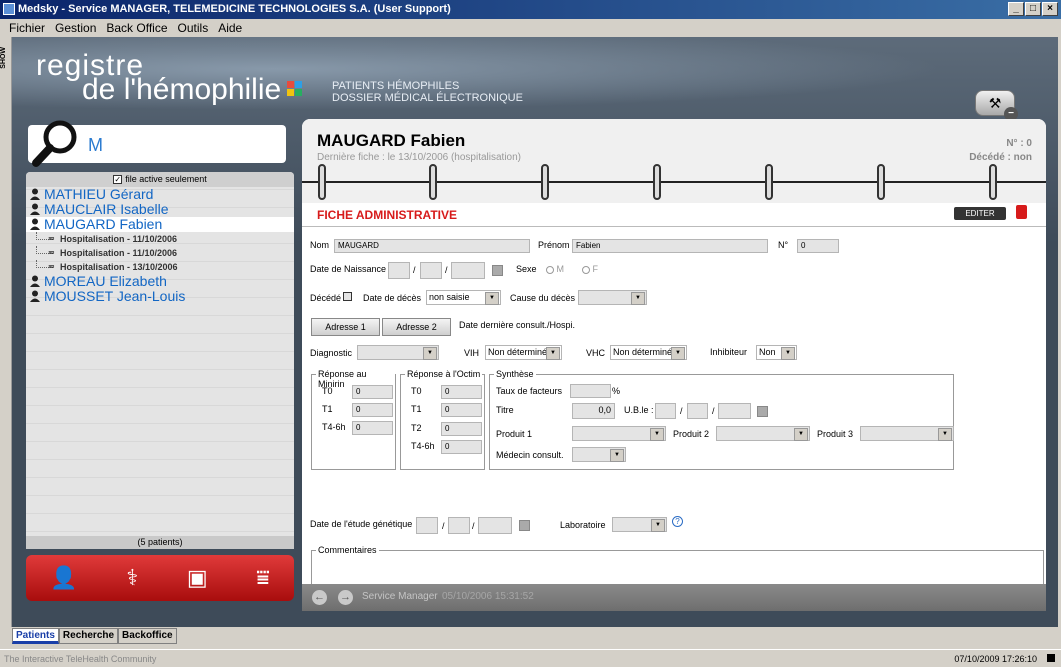 The width and height of the screenshot is (1061, 667). What do you see at coordinates (319, 597) in the screenshot?
I see `back-arrow-icon: ←` at bounding box center [319, 597].